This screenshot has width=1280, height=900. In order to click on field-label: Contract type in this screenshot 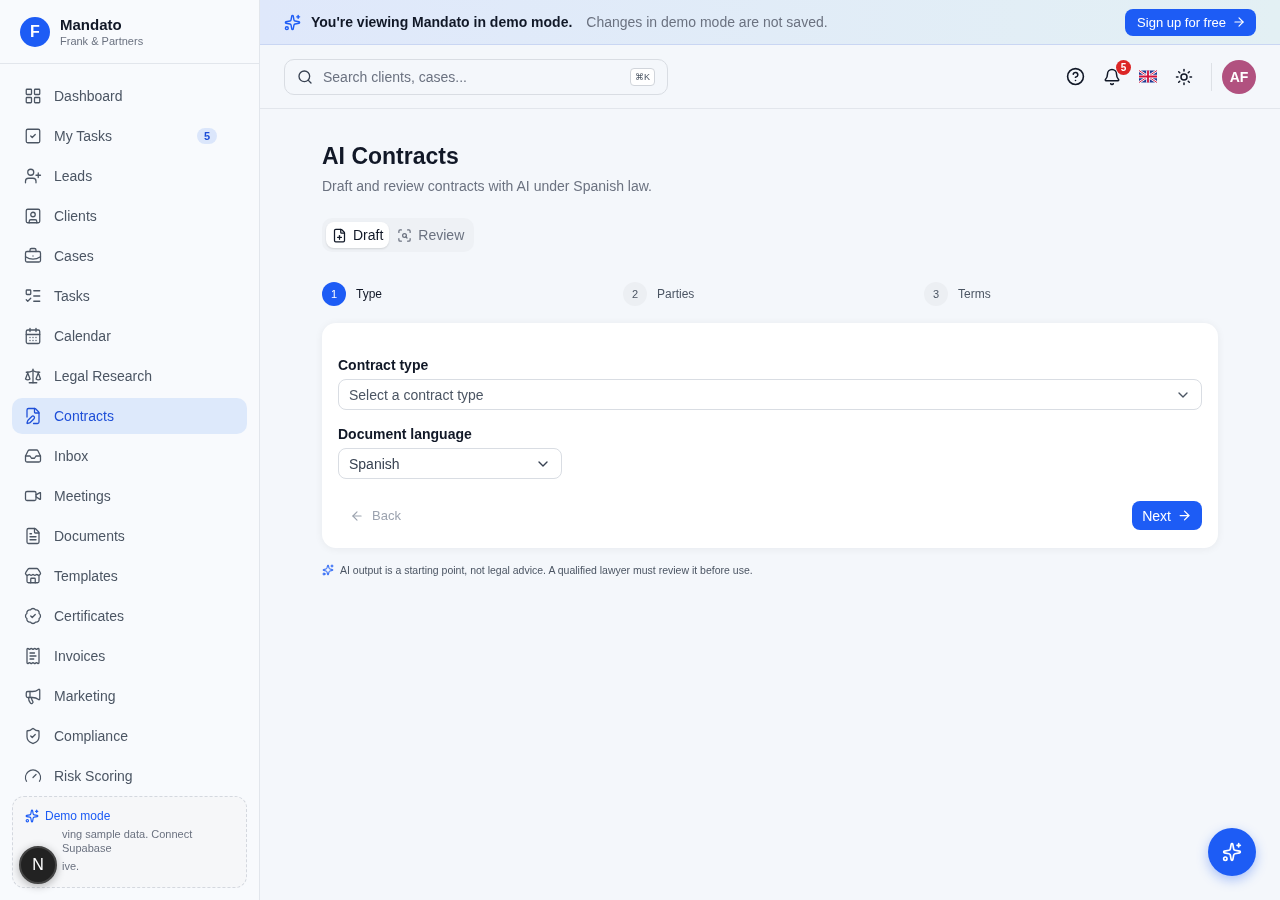, I will do `click(384, 365)`.